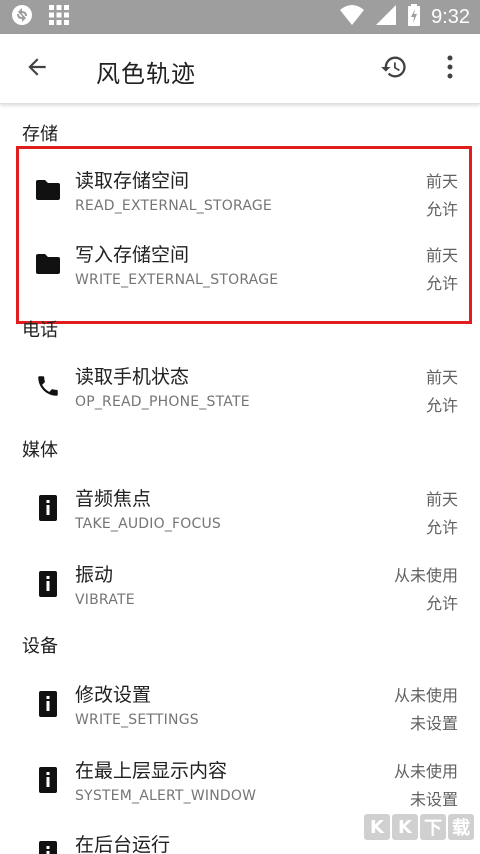 The width and height of the screenshot is (480, 854). Describe the element at coordinates (240, 705) in the screenshot. I see `permission-row-write-settings: 修改设置 WRITE_SETTINGS 从未使用 未设置` at that location.